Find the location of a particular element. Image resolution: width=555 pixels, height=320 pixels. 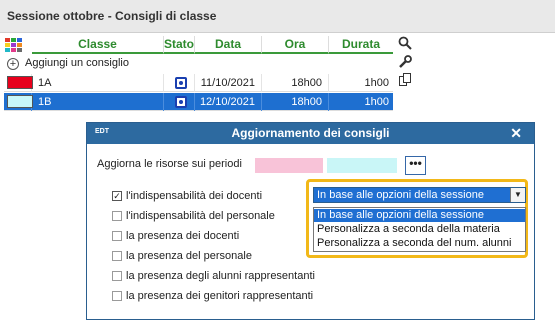

dialog-header: EDT Aggiornamento dei consigli ✕ is located at coordinates (310, 133).